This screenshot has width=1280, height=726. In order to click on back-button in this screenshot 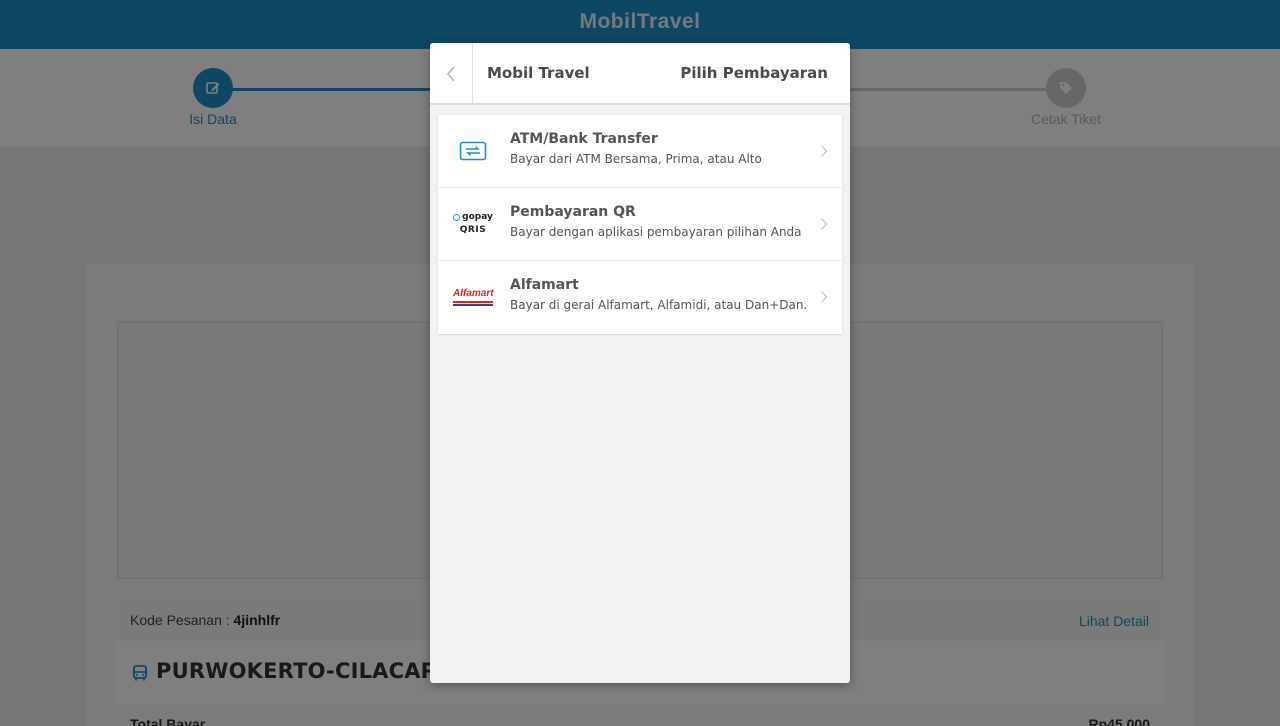, I will do `click(451, 74)`.